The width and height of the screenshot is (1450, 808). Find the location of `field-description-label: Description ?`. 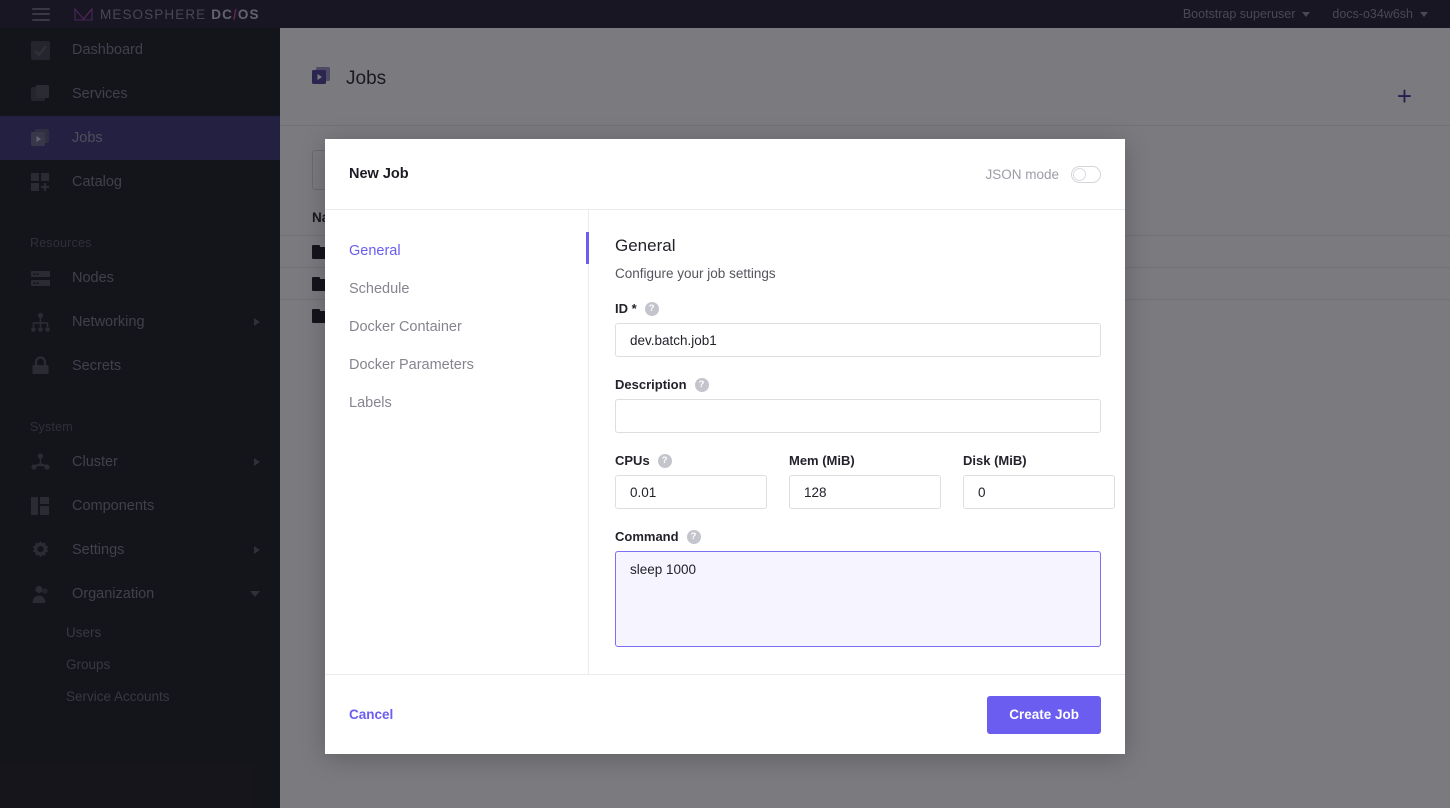

field-description-label: Description ? is located at coordinates (858, 384).